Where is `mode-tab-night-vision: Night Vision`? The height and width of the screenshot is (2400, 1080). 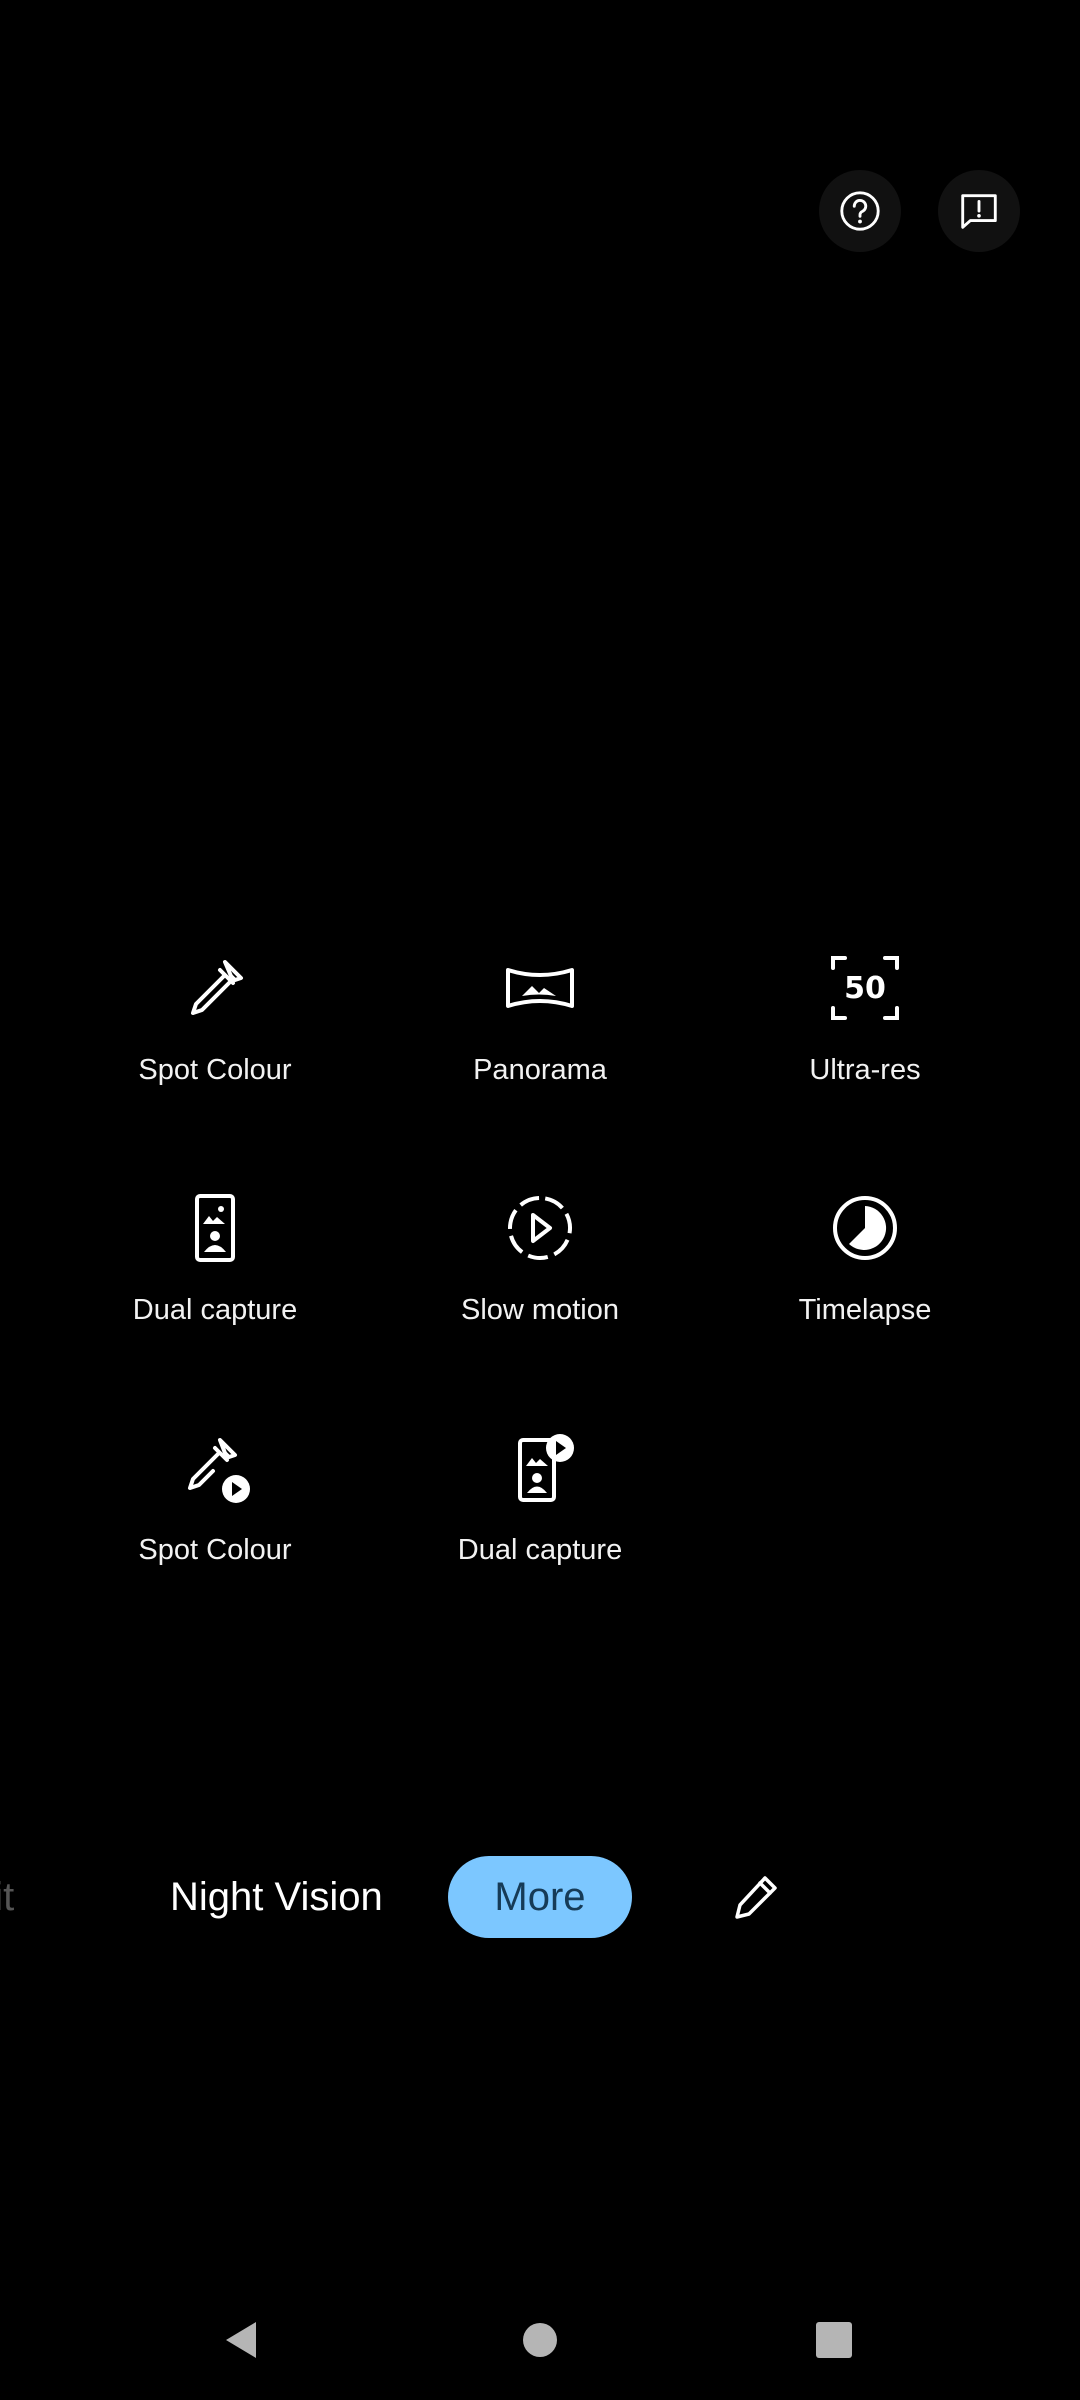 mode-tab-night-vision: Night Vision is located at coordinates (276, 1897).